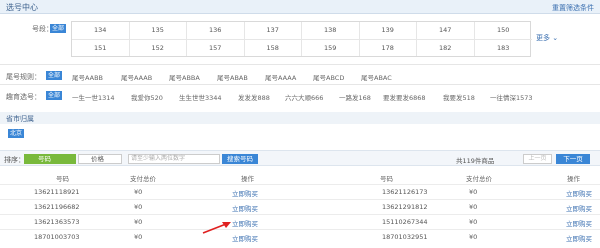 The image size is (600, 248). What do you see at coordinates (54, 95) in the screenshot?
I see `fun-select-all-tag: 全部` at bounding box center [54, 95].